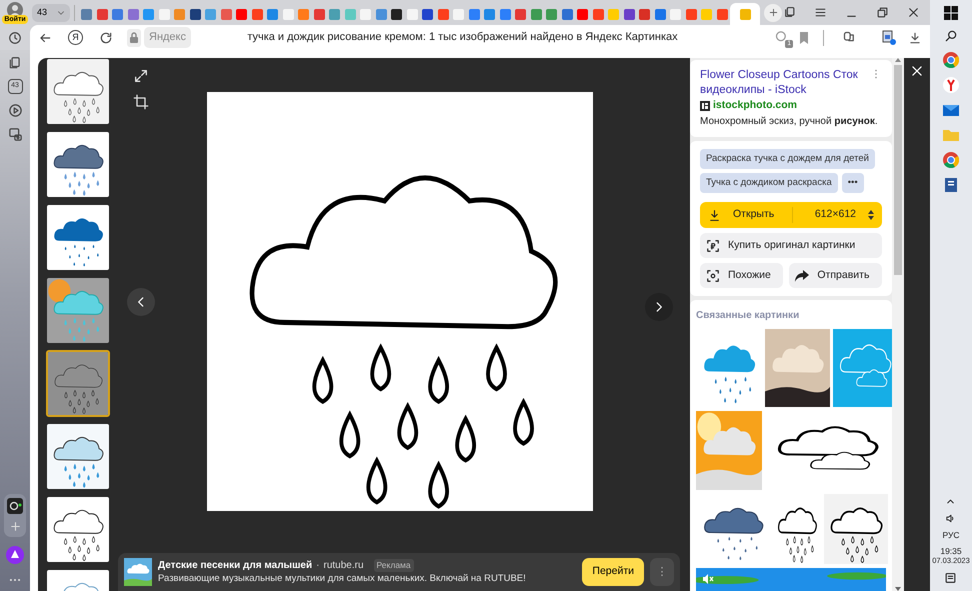 The height and width of the screenshot is (591, 972). What do you see at coordinates (742, 275) in the screenshot?
I see `similar-button: Похожие` at bounding box center [742, 275].